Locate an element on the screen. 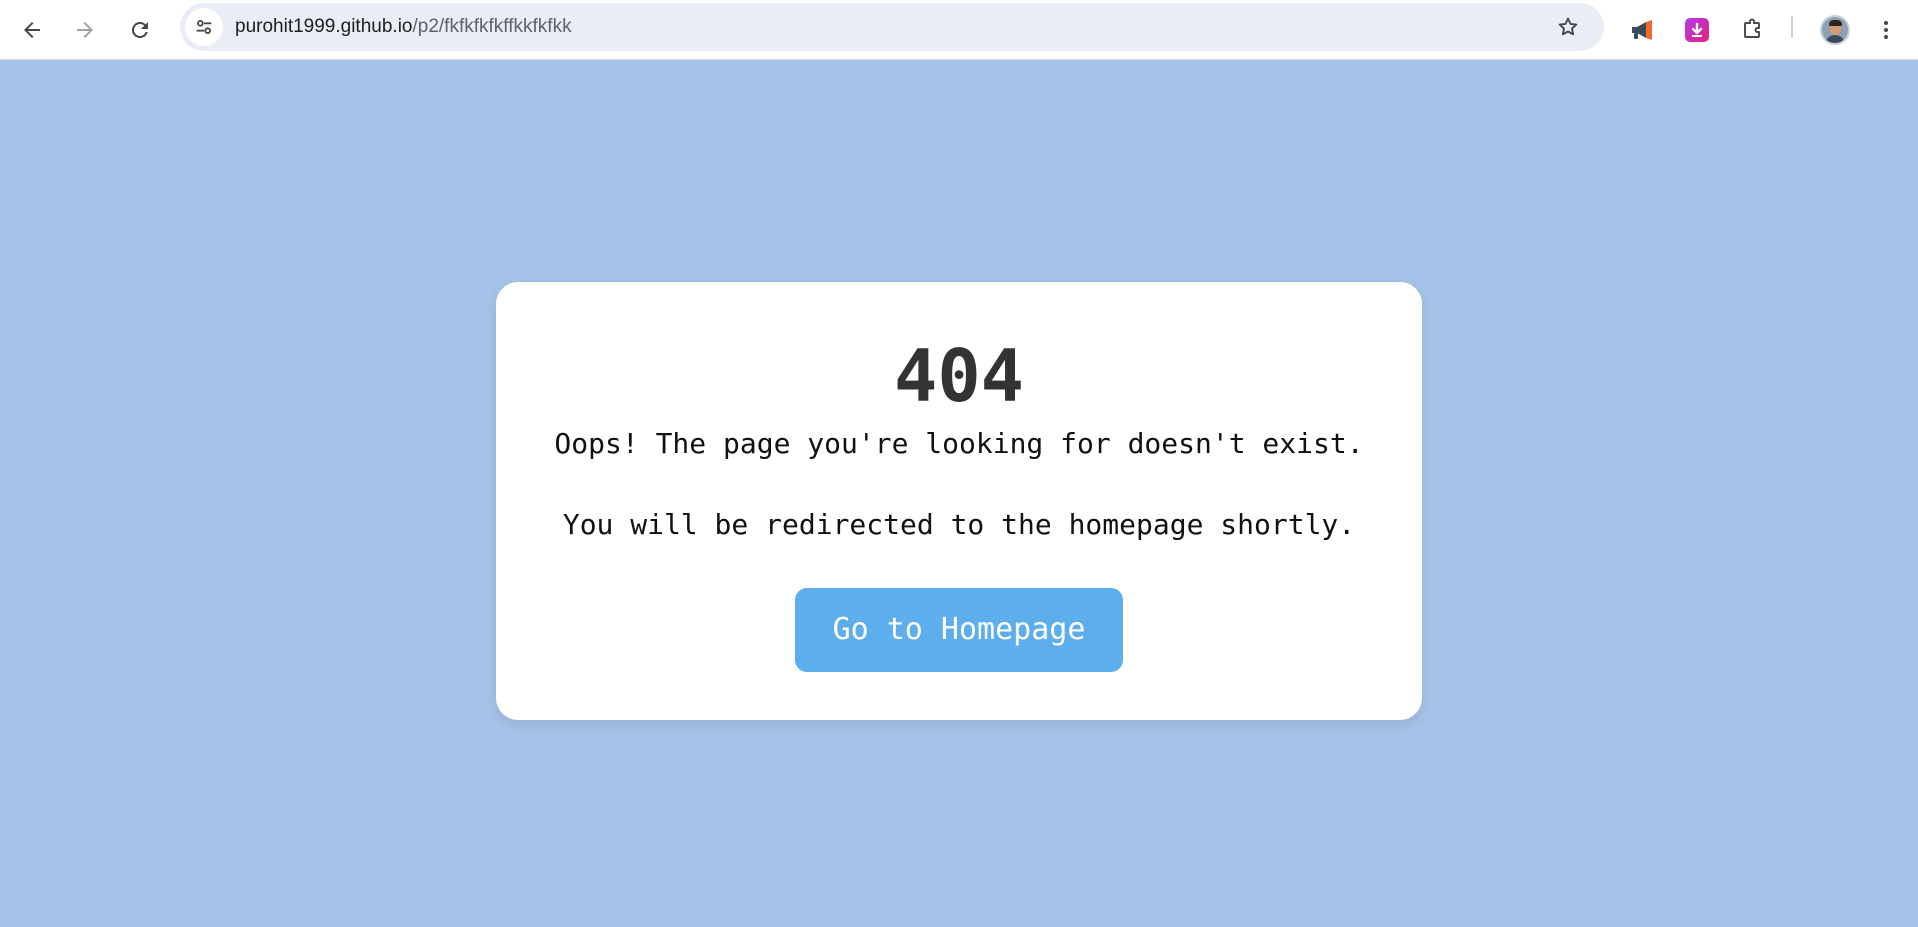 The width and height of the screenshot is (1918, 927). reload-button is located at coordinates (140, 30).